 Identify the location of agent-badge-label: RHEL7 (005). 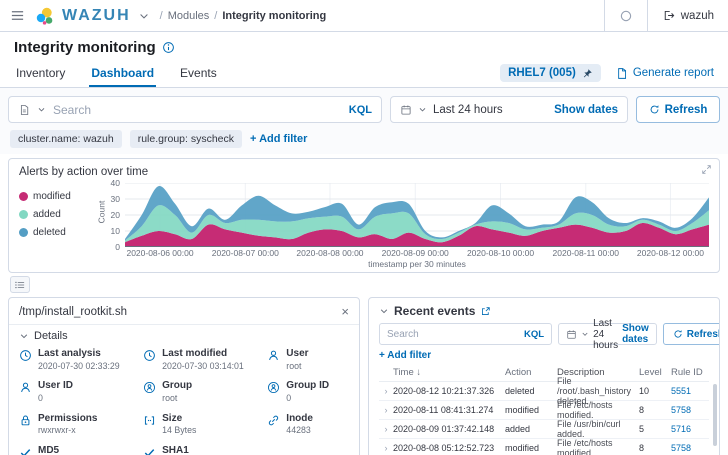
(542, 73).